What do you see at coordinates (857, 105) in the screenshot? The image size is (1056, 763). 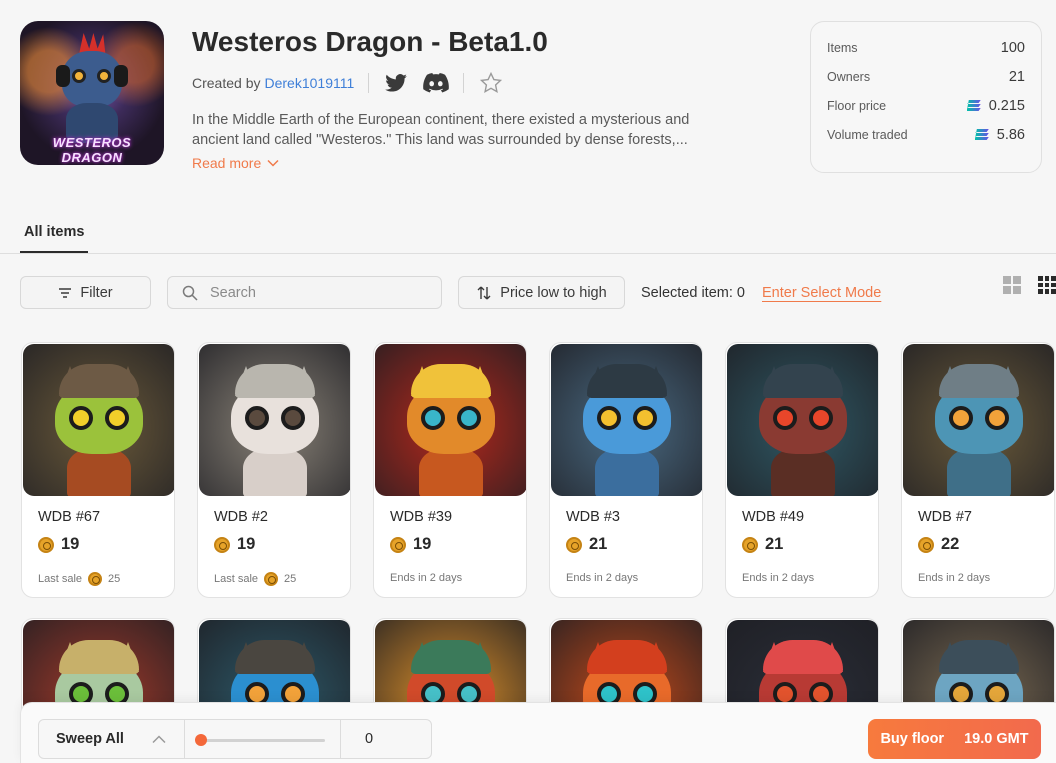 I see `stat-label: Floor price` at bounding box center [857, 105].